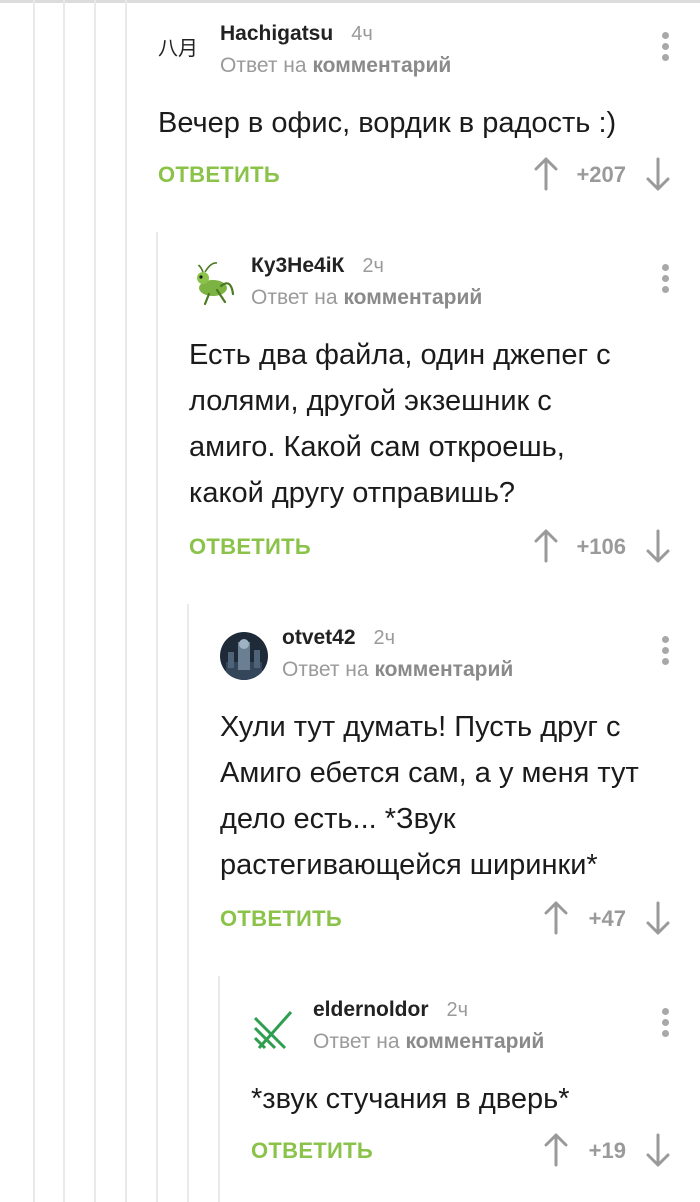  I want to click on avatar-photo, so click(244, 656).